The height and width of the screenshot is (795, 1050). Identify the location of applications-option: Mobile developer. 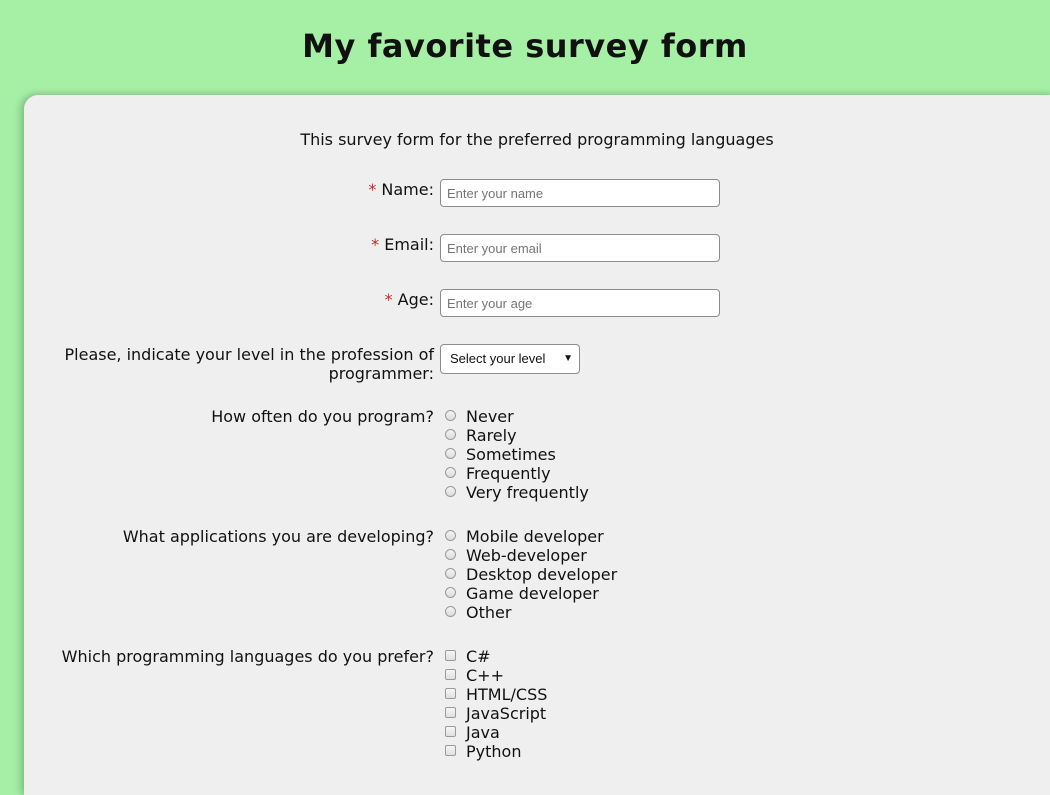
(530, 536).